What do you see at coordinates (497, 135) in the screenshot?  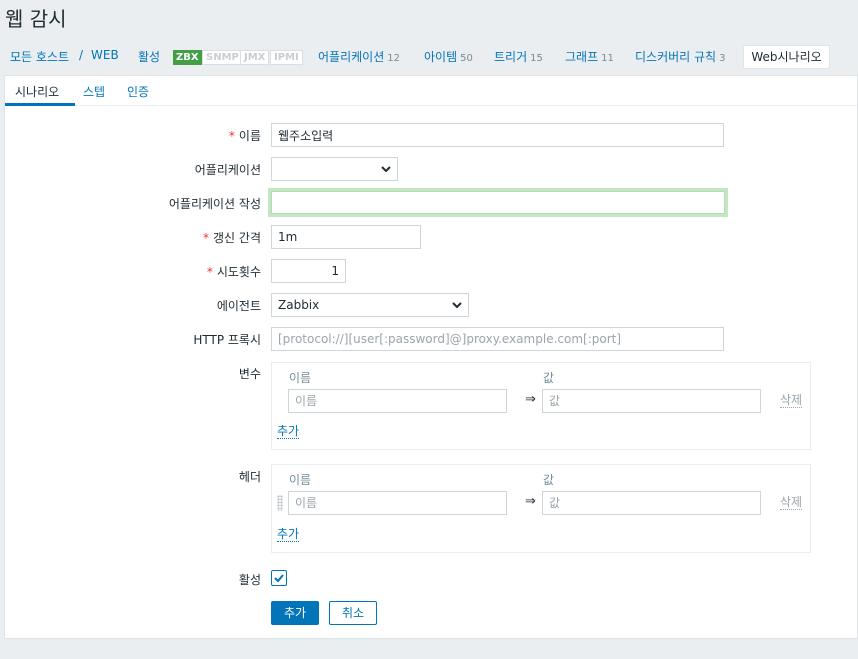 I see `name-input` at bounding box center [497, 135].